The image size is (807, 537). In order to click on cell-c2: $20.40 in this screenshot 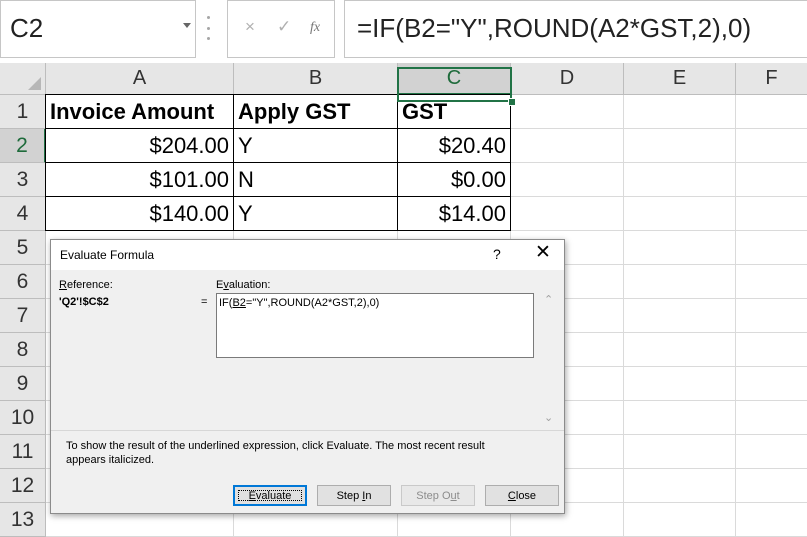, I will do `click(454, 145)`.